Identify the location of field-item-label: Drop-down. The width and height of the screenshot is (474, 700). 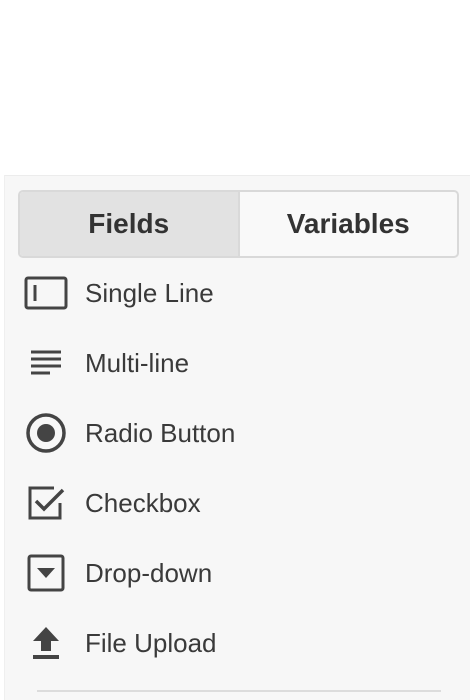
(149, 572).